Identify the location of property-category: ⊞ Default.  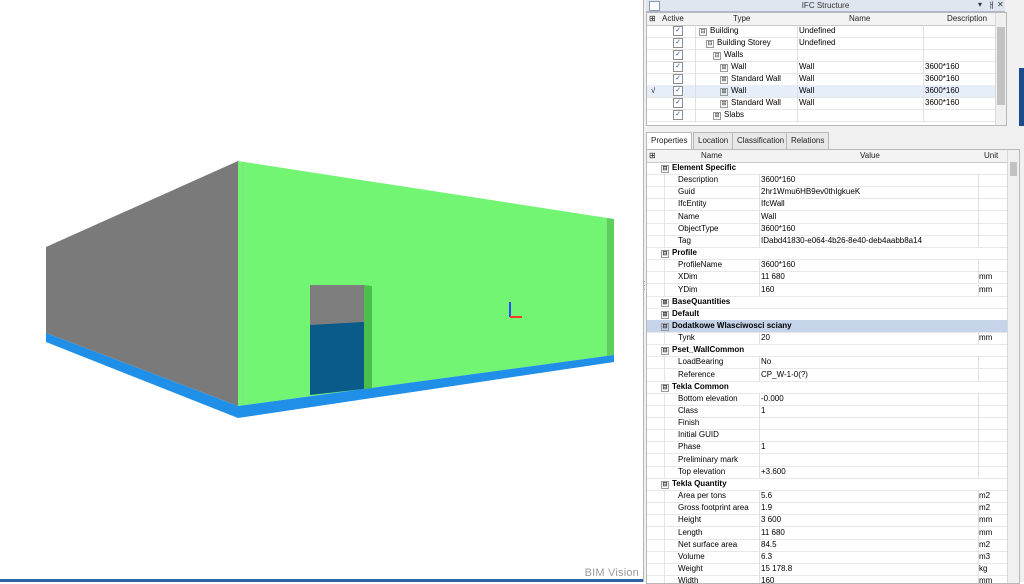
(827, 314).